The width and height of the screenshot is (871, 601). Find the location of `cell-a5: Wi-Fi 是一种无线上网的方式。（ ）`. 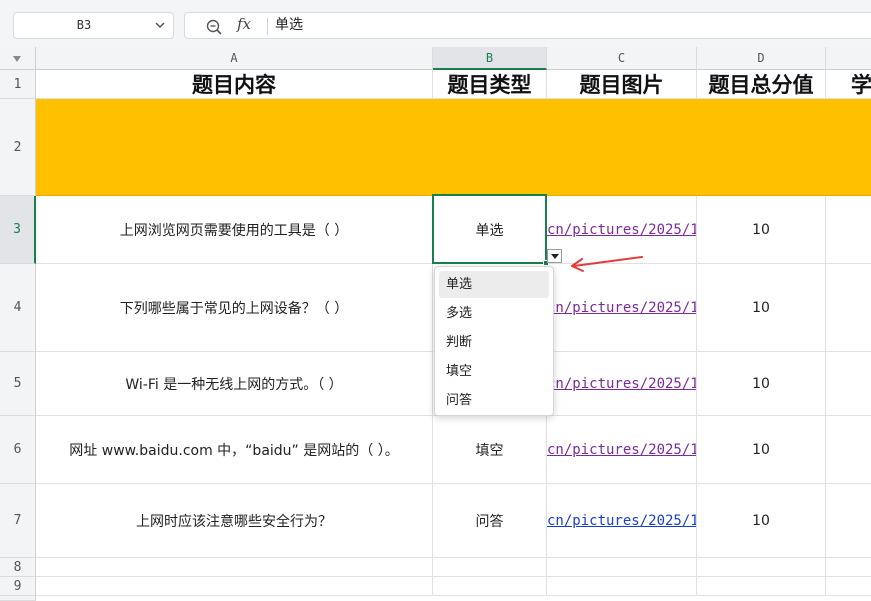

cell-a5: Wi-Fi 是一种无线上网的方式。（ ） is located at coordinates (234, 384).